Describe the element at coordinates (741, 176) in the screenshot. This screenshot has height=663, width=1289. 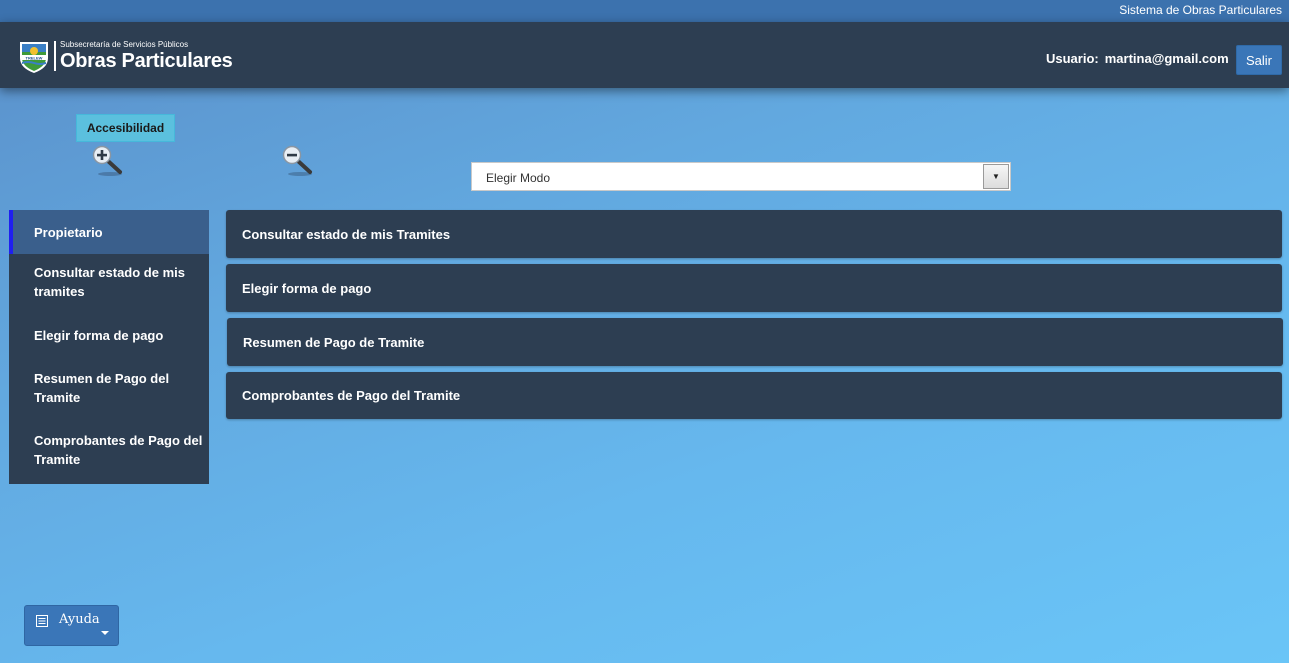
I see `mode-select: Elegir Modo ▼` at that location.